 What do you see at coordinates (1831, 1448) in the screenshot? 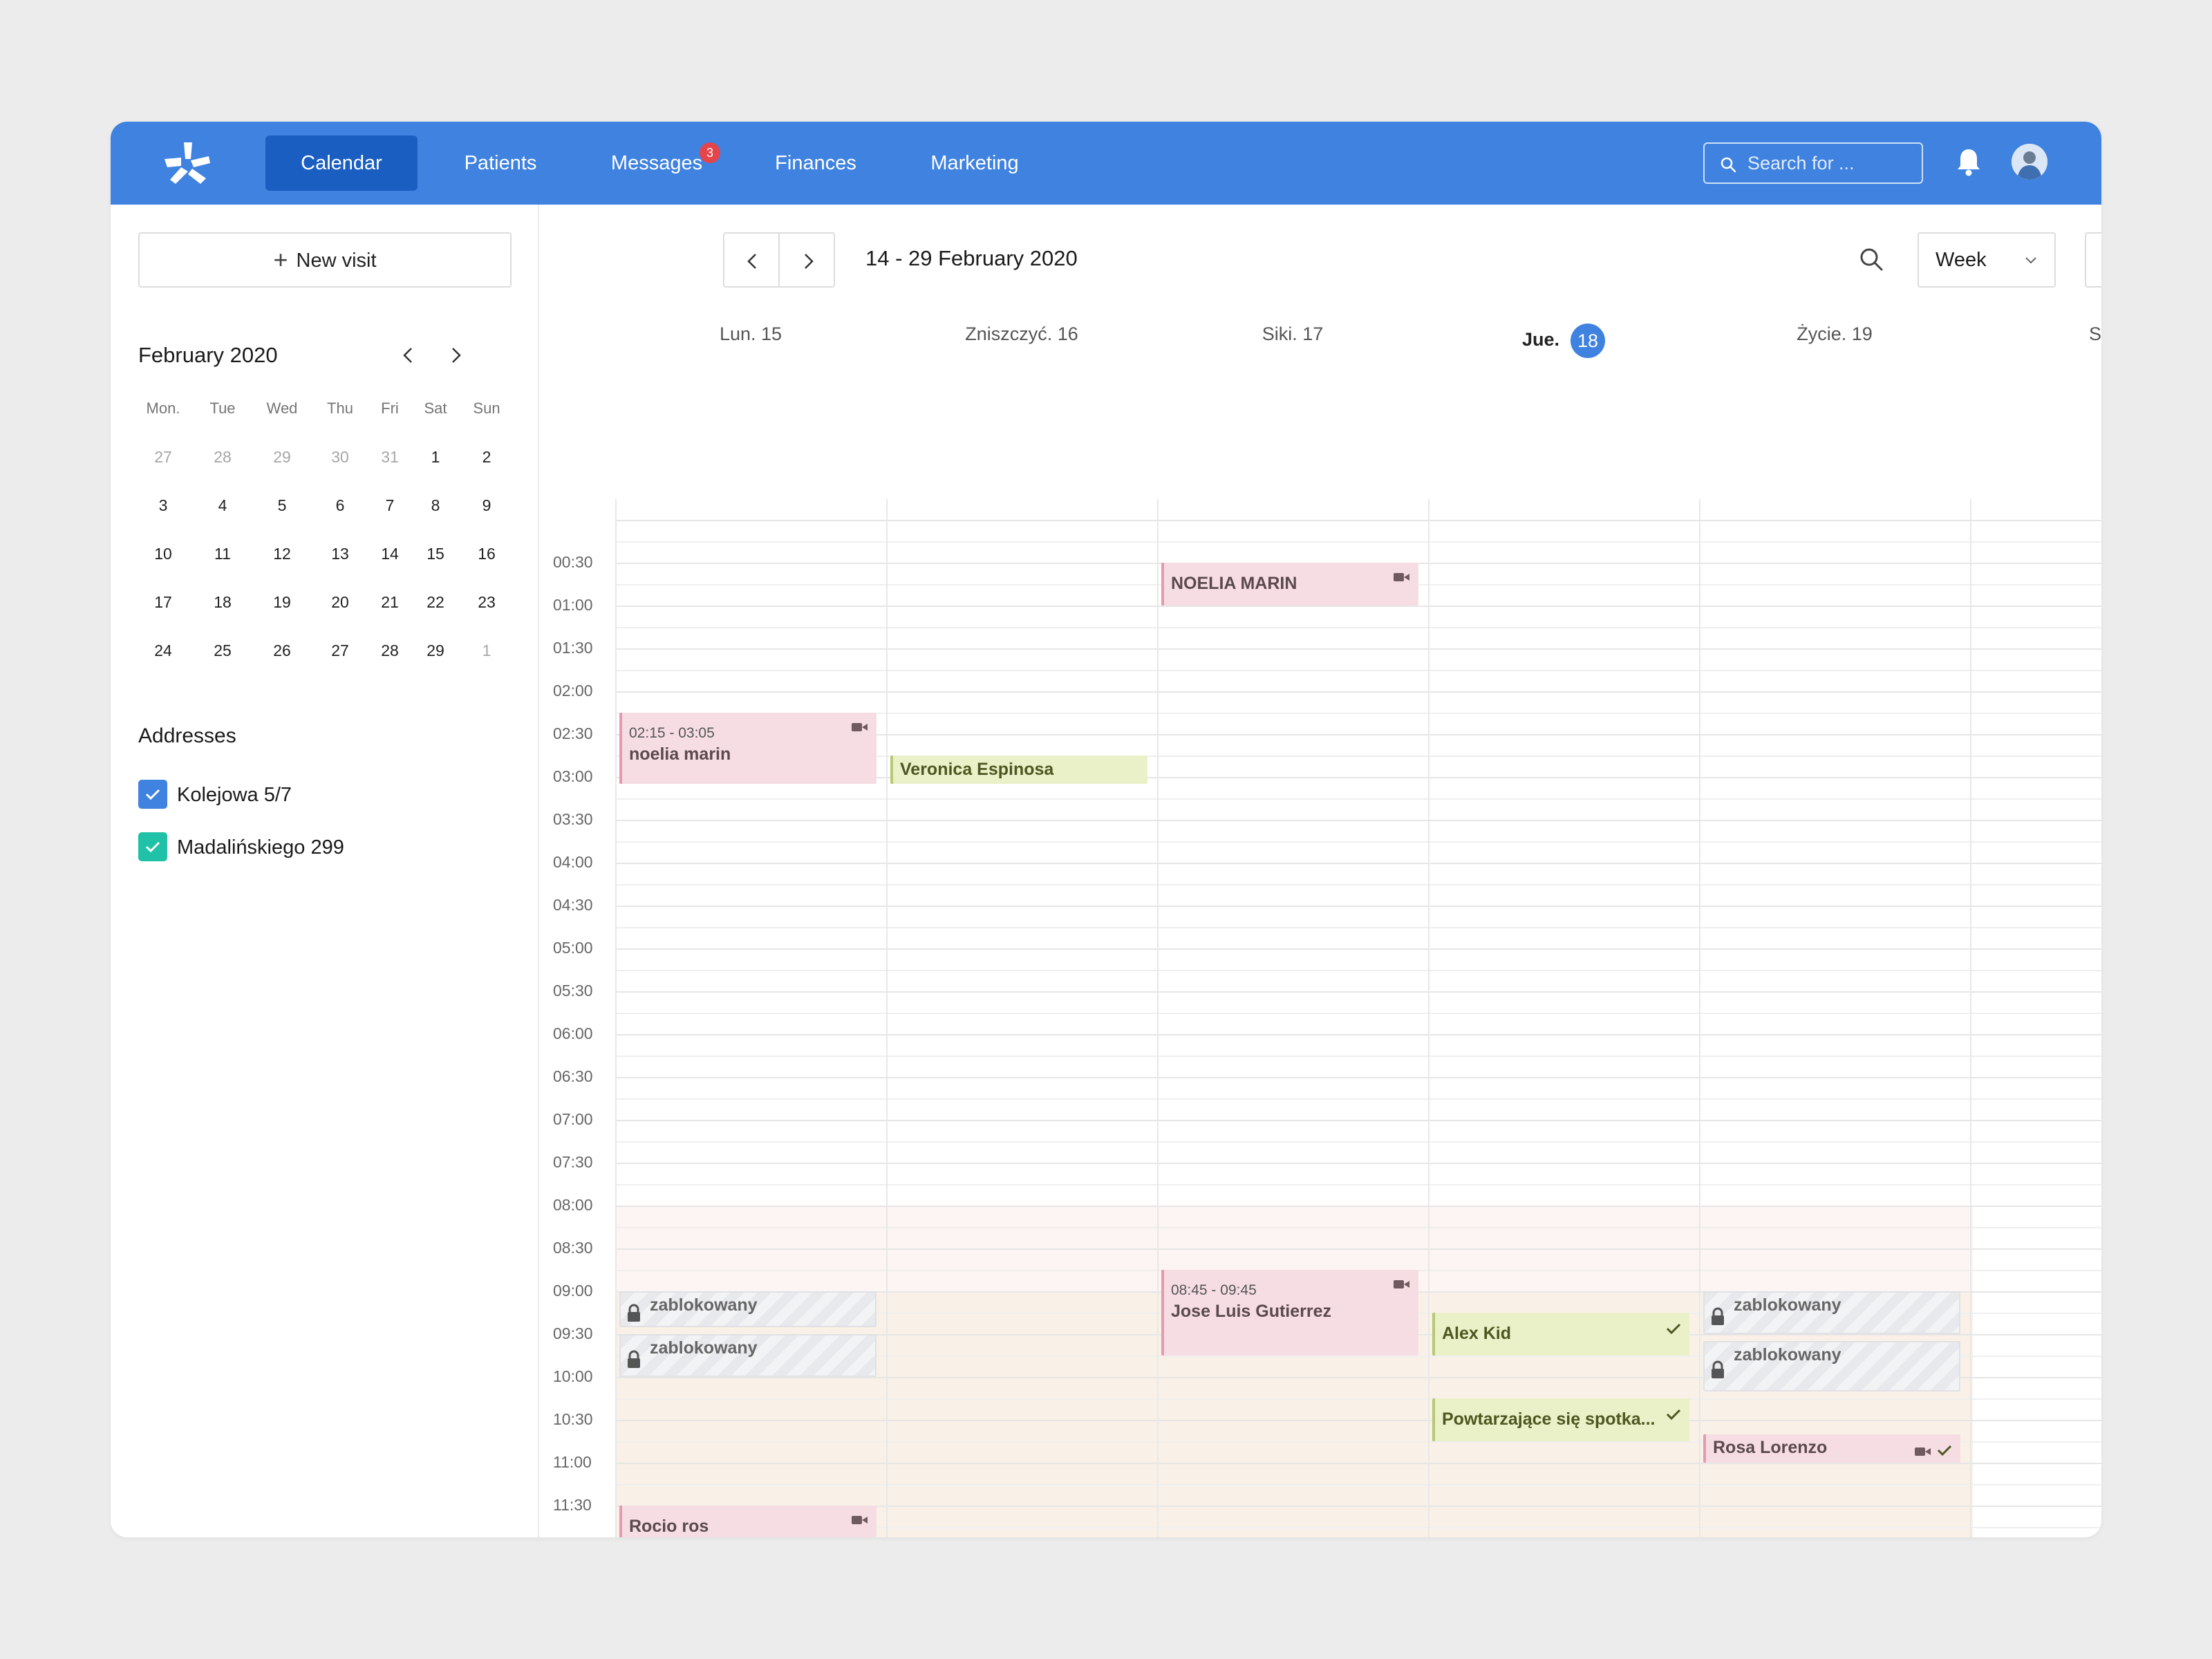
I see `event-pink: Rosa Lorenzo` at bounding box center [1831, 1448].